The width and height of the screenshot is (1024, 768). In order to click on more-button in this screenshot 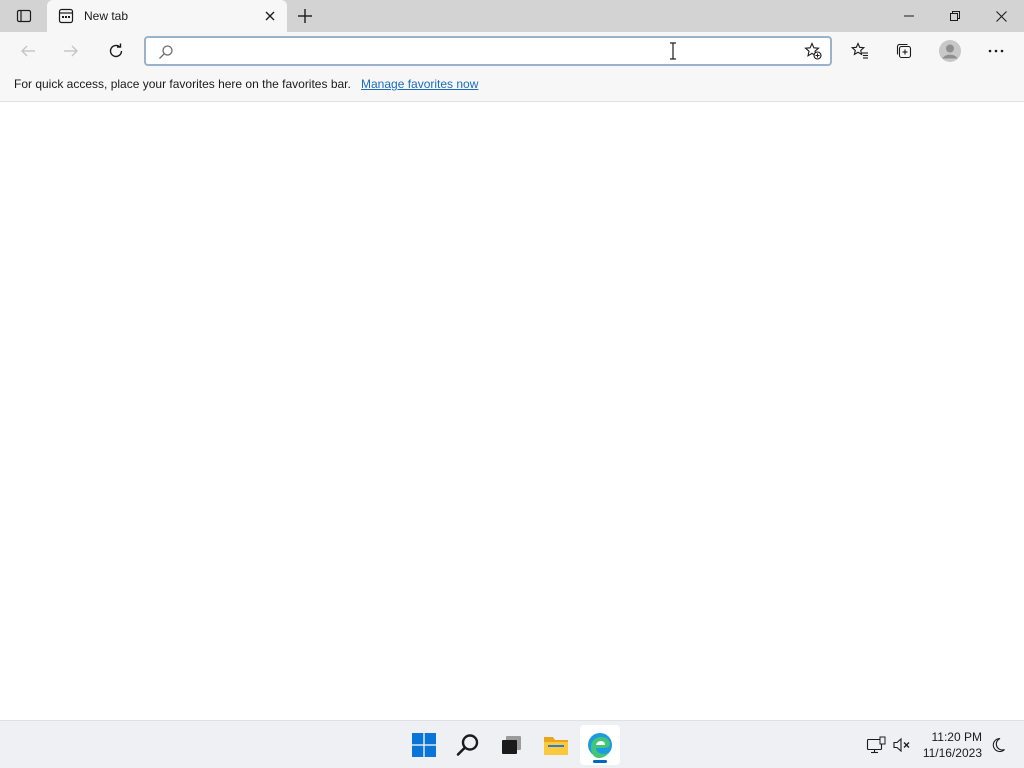, I will do `click(996, 51)`.